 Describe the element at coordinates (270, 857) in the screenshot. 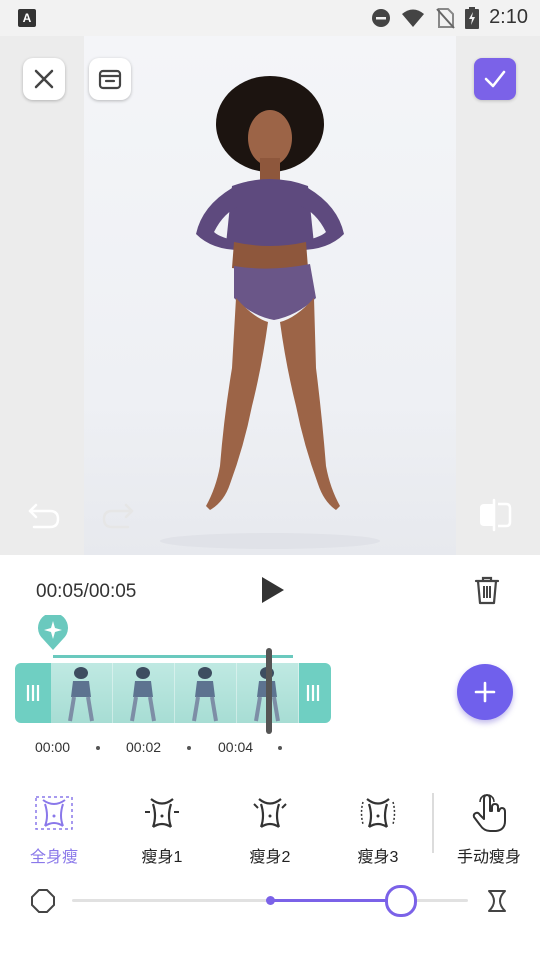

I see `tool-label: 瘦身2` at that location.